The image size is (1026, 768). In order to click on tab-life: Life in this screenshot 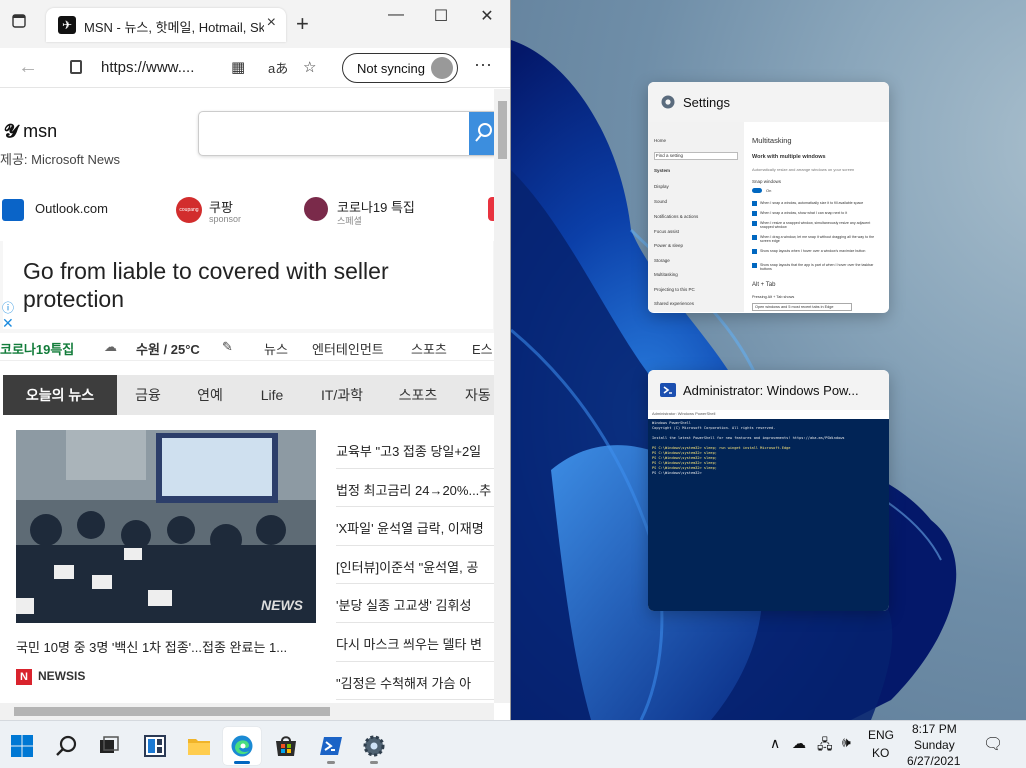, I will do `click(272, 395)`.